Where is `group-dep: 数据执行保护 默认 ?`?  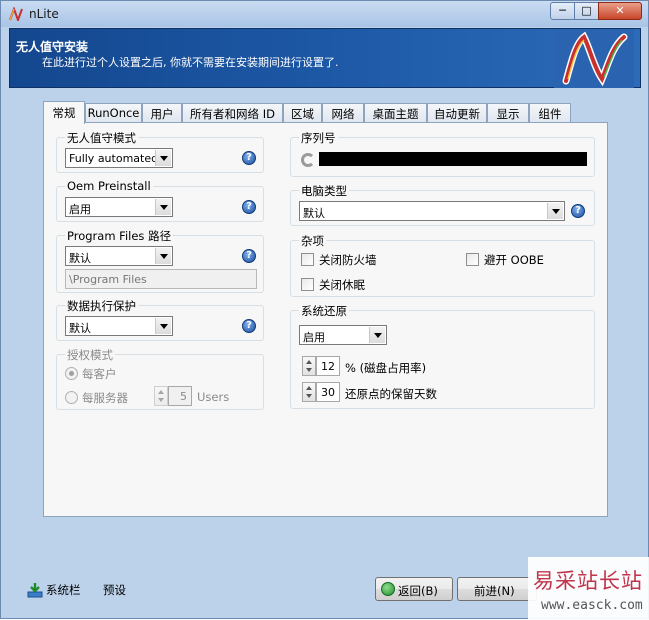
group-dep: 数据执行保护 默认 ? is located at coordinates (160, 319).